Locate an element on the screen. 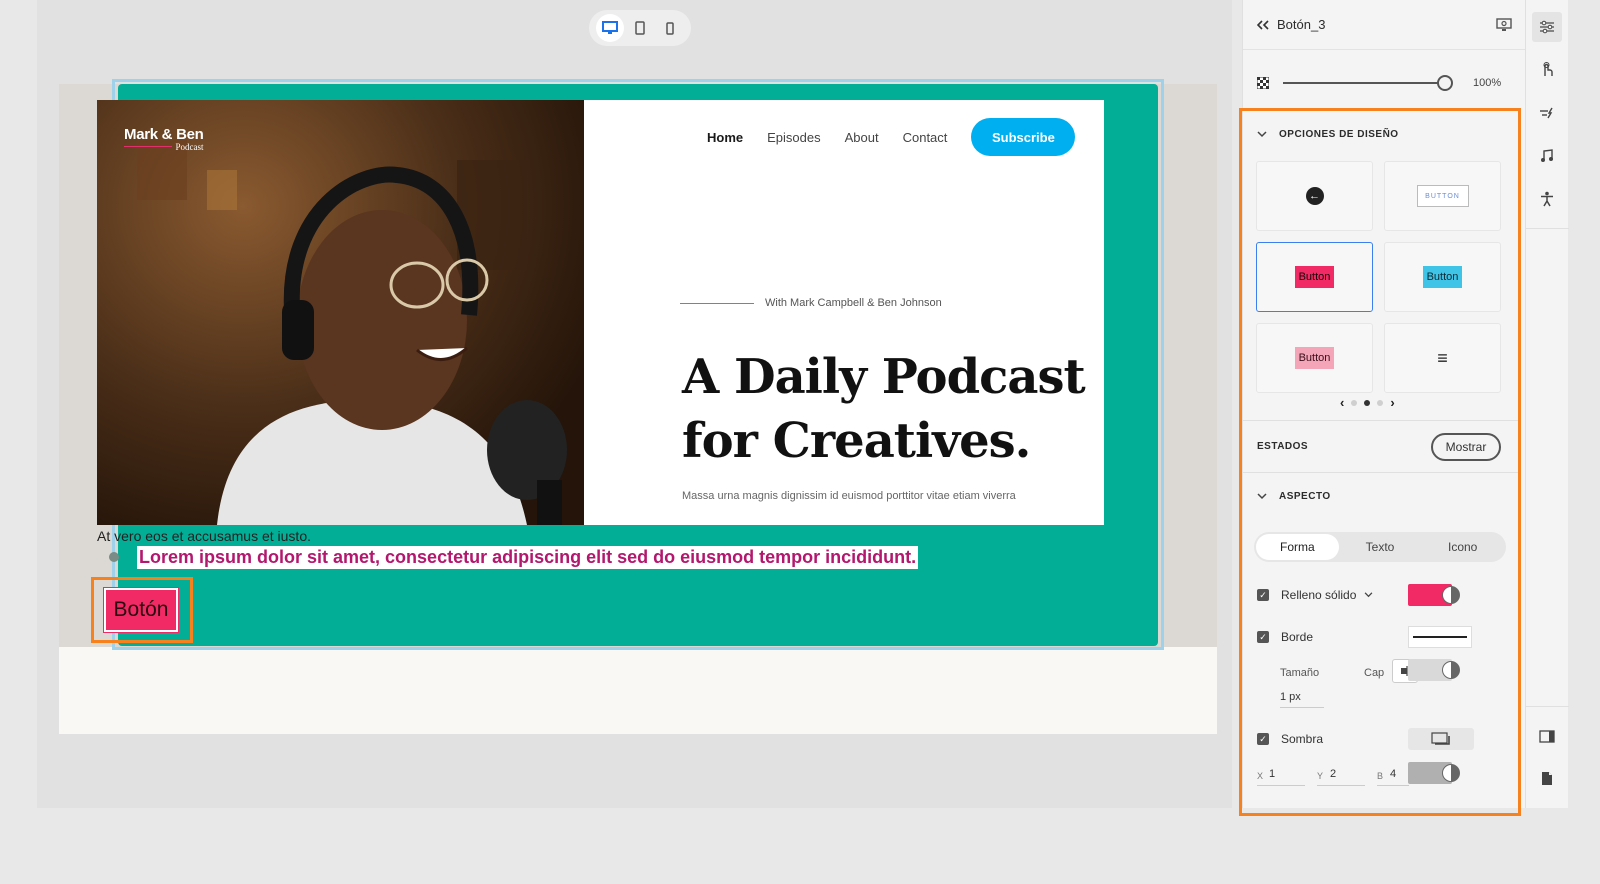 The image size is (1600, 884). arrow-left-circle-icon: ← is located at coordinates (1314, 196).